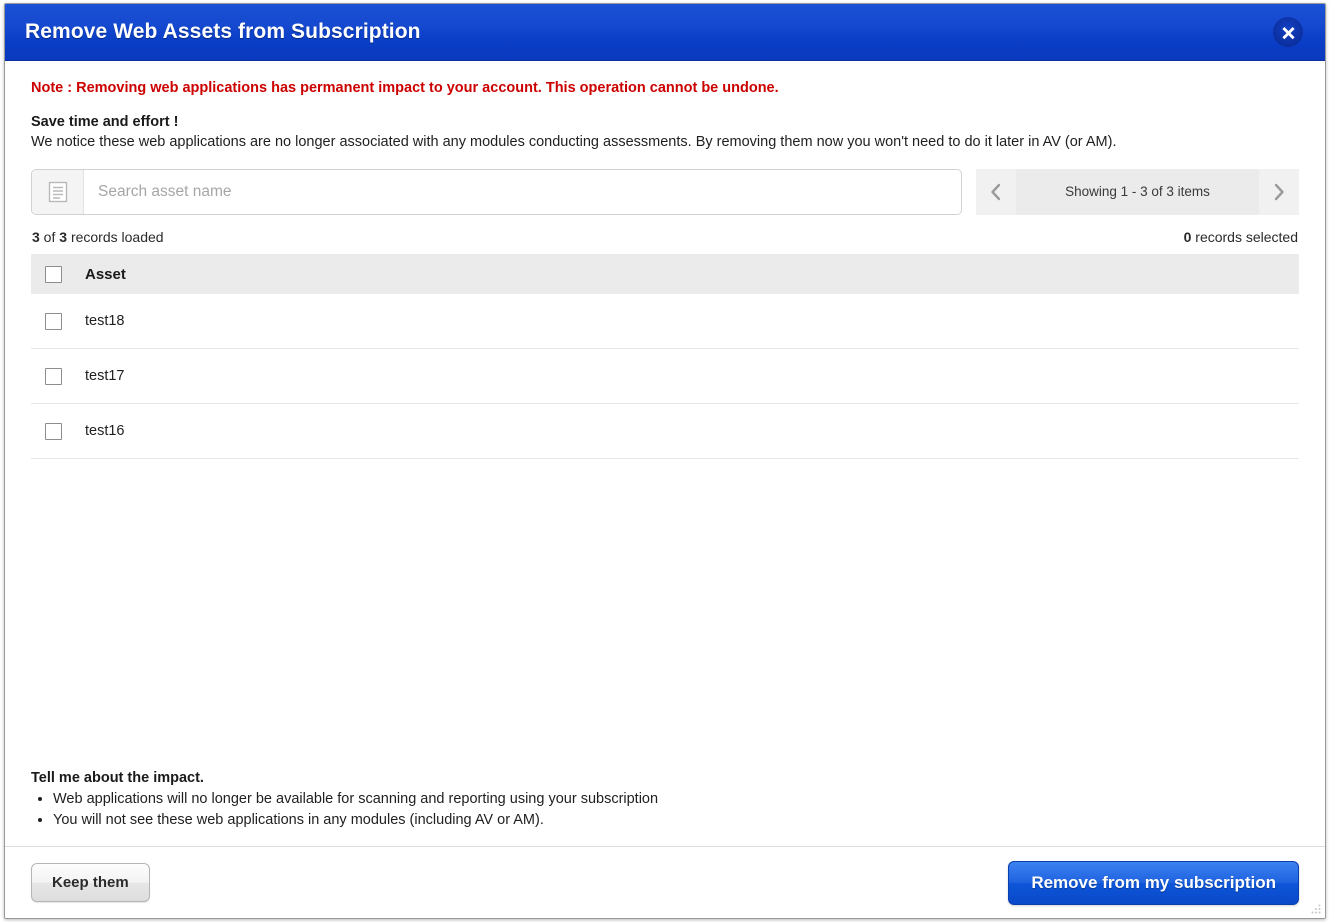  Describe the element at coordinates (90, 882) in the screenshot. I see `keep-them-button: Keep them` at that location.